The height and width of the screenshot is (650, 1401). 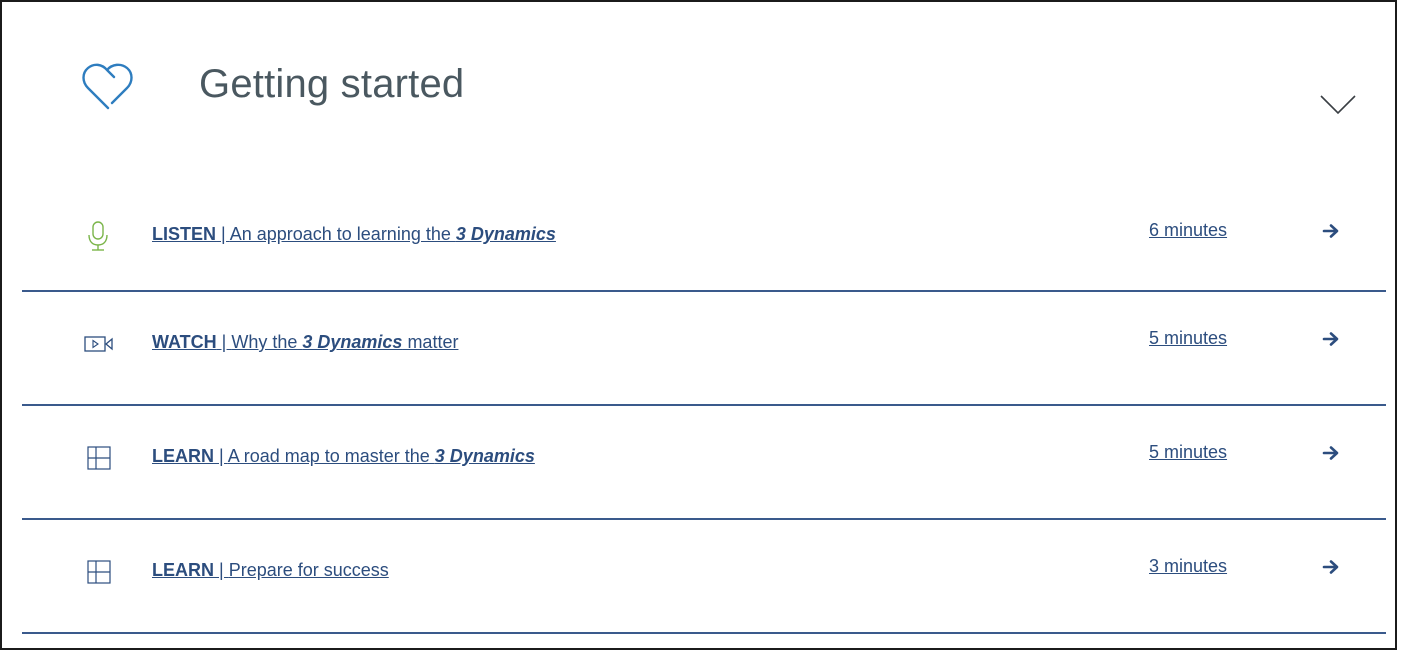 I want to click on item-duration: 3 minutes, so click(x=1188, y=566).